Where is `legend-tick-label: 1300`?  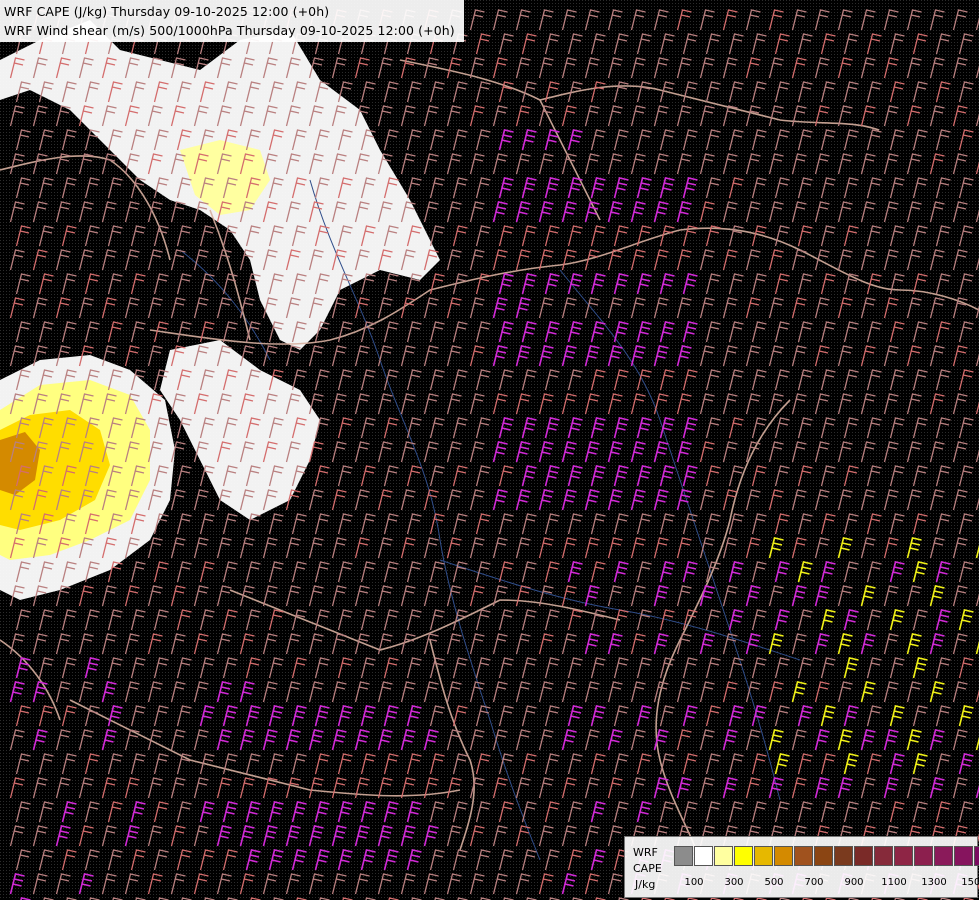
legend-tick-label: 1300 is located at coordinates (934, 882).